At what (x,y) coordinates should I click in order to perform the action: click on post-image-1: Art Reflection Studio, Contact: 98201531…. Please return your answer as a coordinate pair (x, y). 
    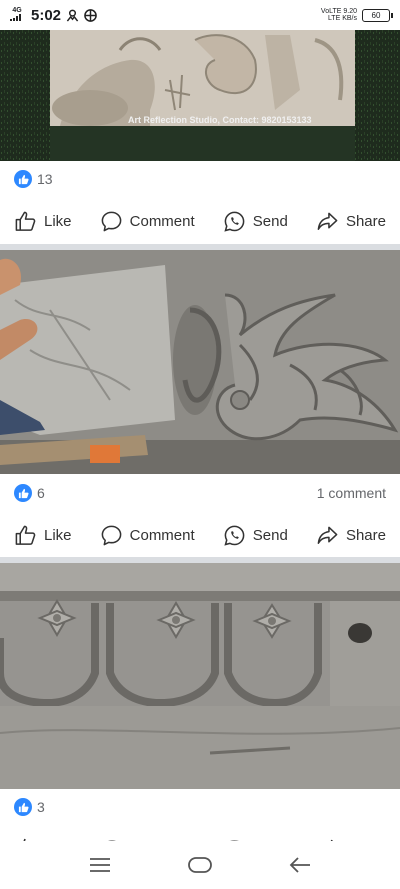
    Looking at the image, I should click on (200, 95).